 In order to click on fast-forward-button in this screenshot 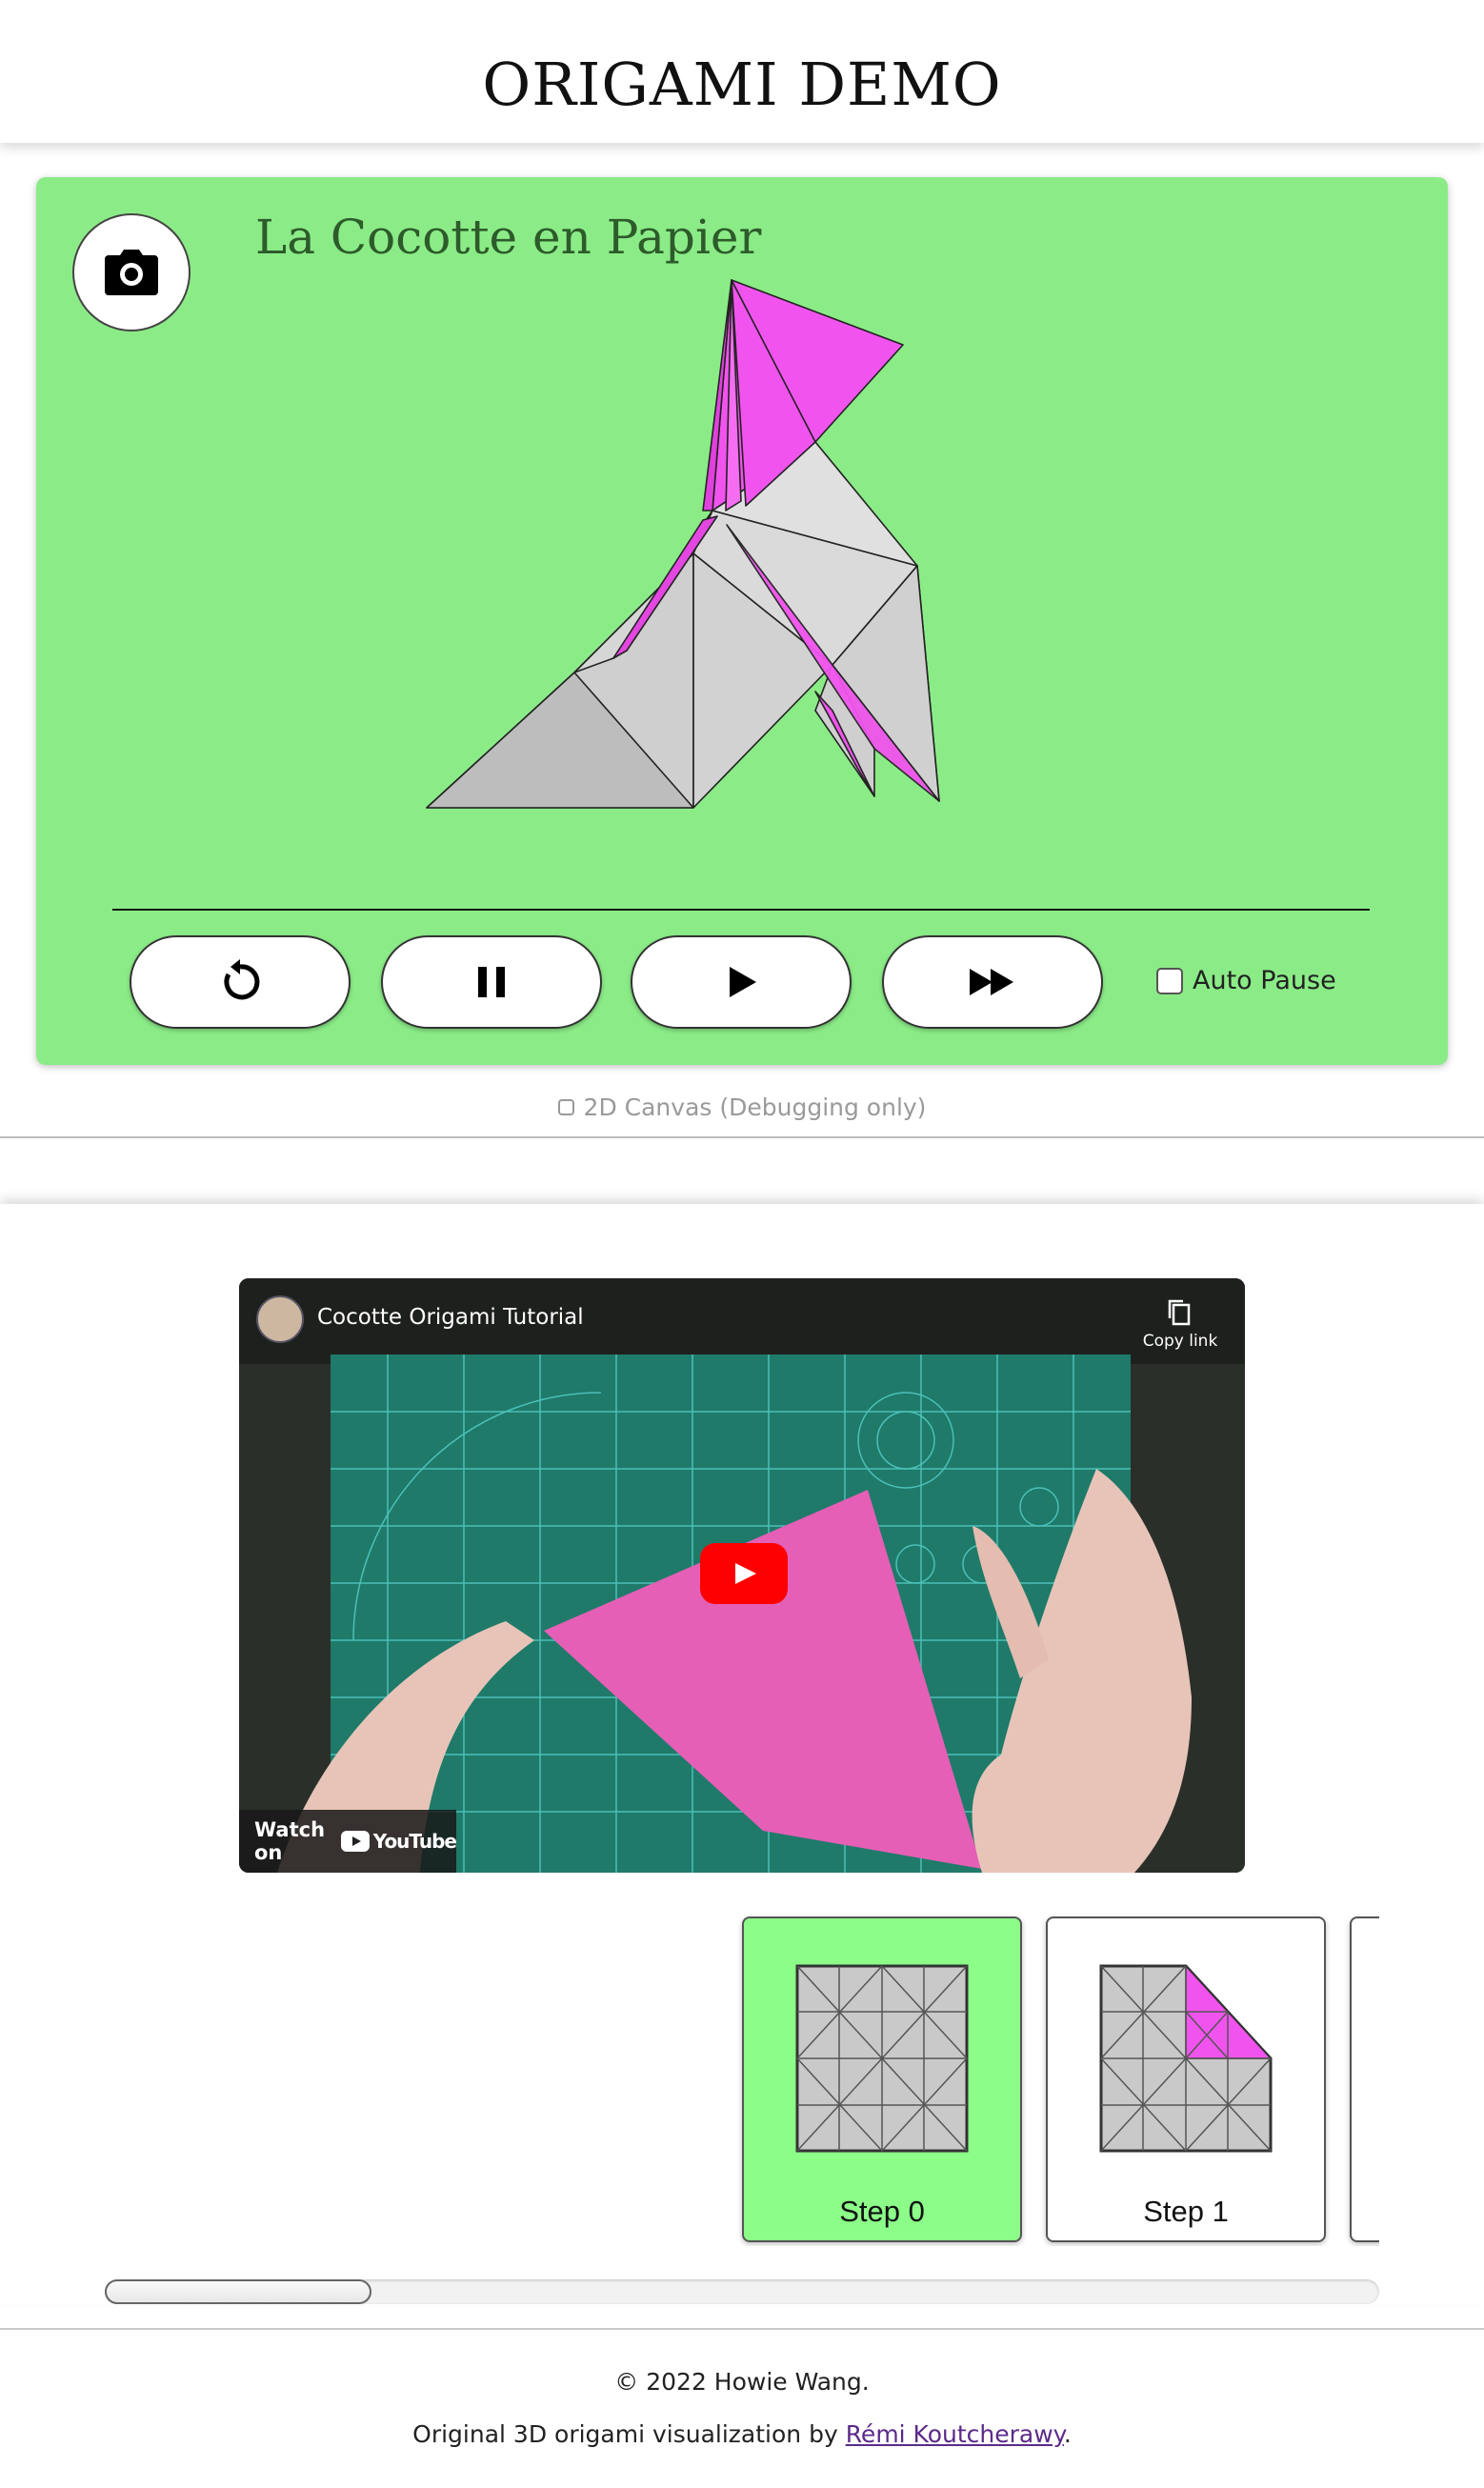, I will do `click(993, 982)`.